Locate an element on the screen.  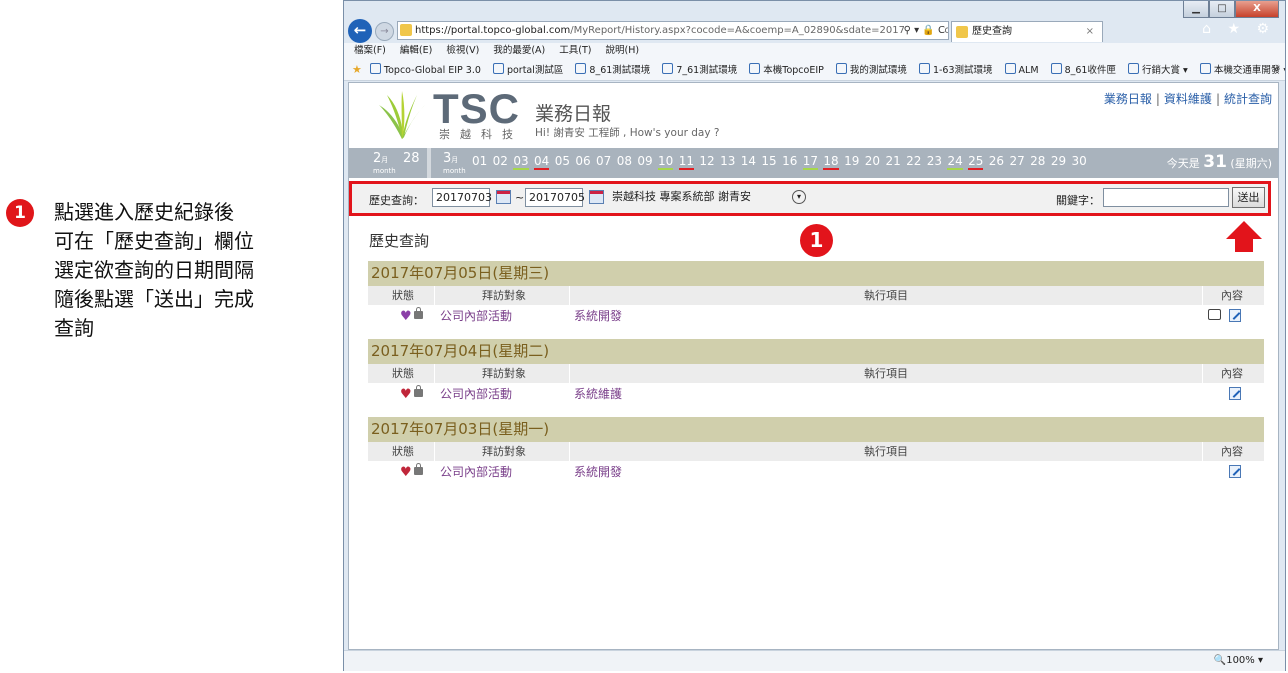
favorite-item: 本機TopcoEIP is located at coordinates (786, 69).